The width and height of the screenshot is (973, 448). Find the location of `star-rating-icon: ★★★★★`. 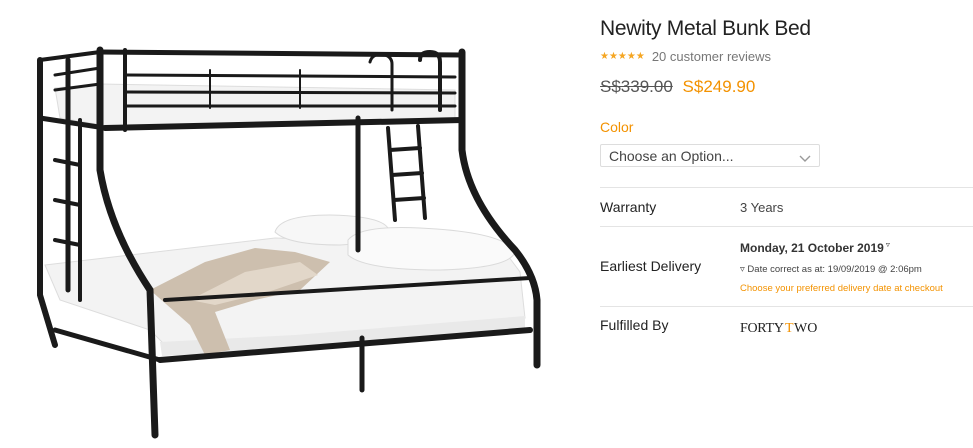

star-rating-icon: ★★★★★ is located at coordinates (622, 56).